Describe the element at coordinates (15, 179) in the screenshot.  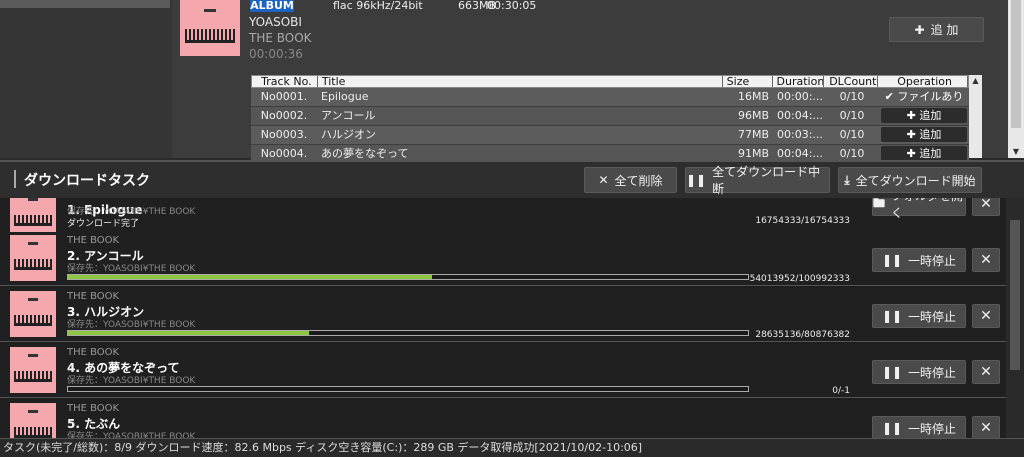
I see `section-marker` at that location.